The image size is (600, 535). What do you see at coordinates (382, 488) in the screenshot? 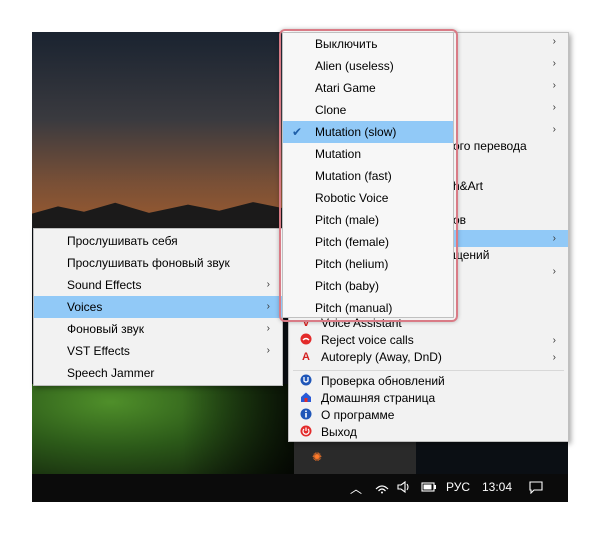
I see `wifi-icon` at bounding box center [382, 488].